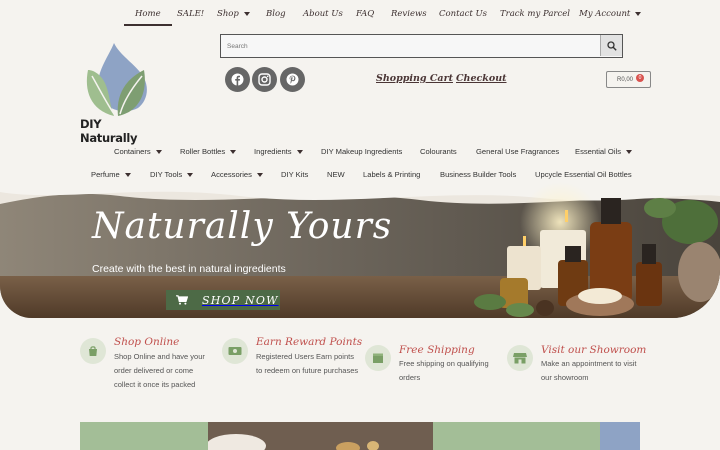 The image size is (720, 450). I want to click on nav-sale: SALE!, so click(190, 14).